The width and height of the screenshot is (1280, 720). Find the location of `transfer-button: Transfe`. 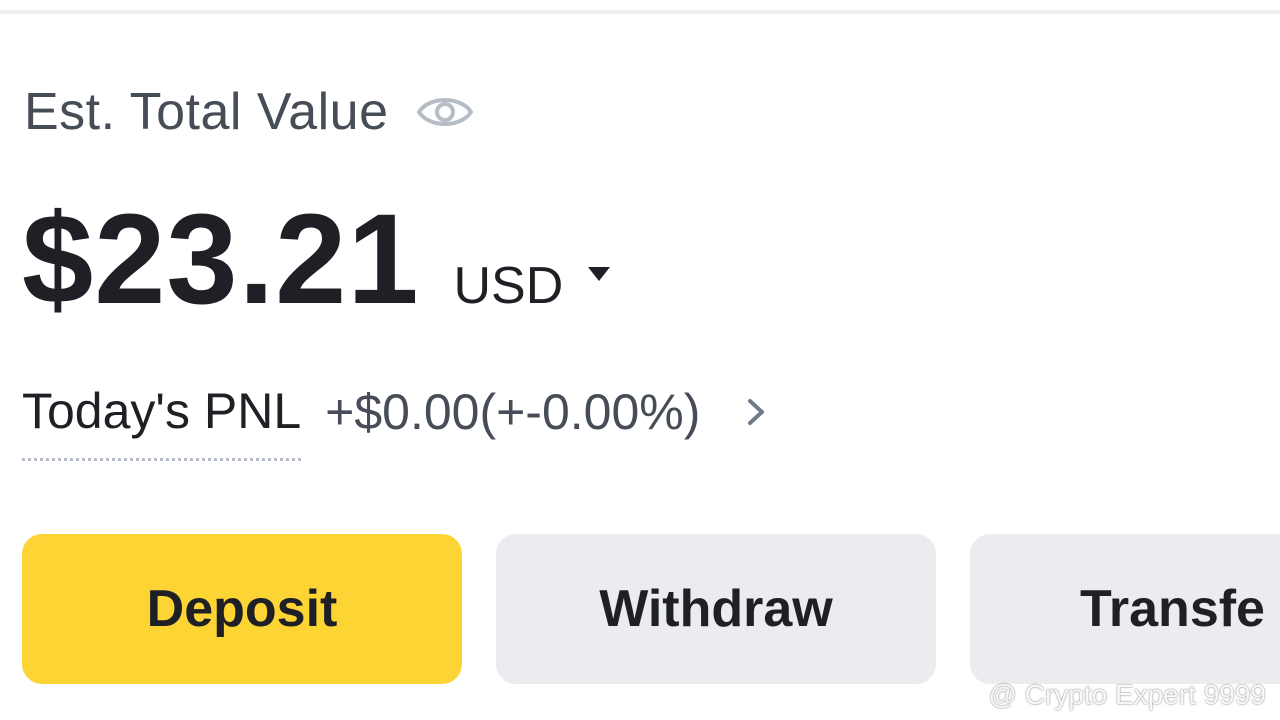

transfer-button: Transfe is located at coordinates (1125, 609).